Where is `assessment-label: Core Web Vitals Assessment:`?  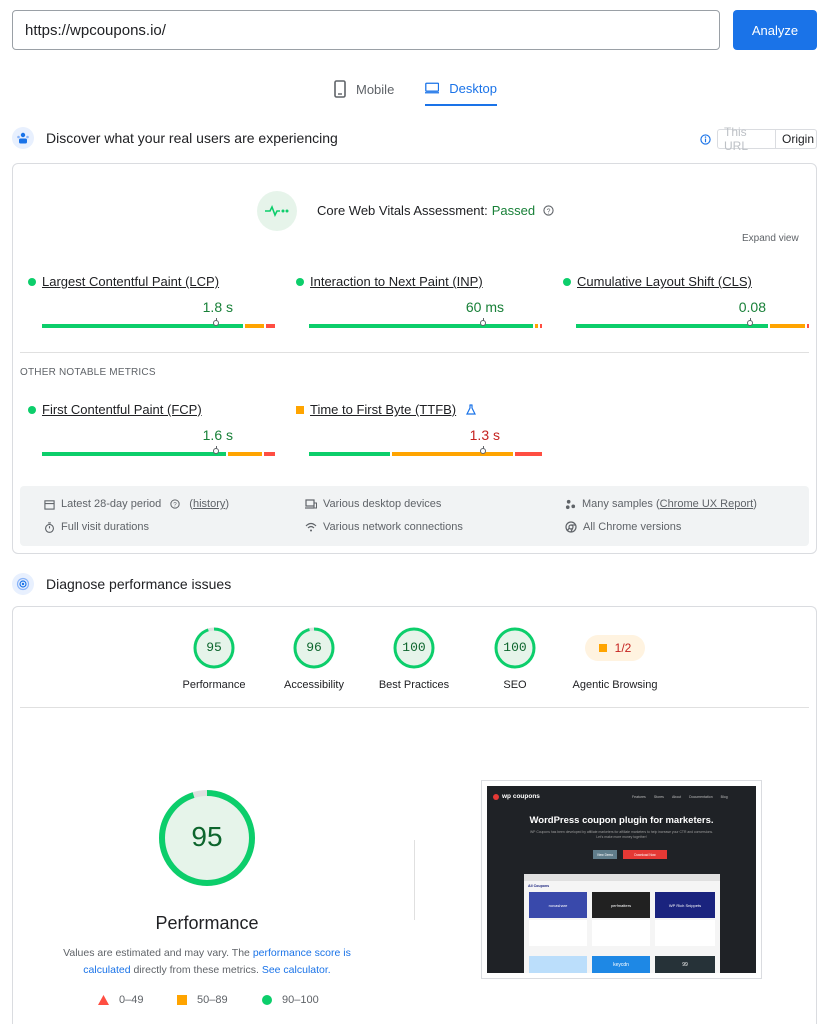 assessment-label: Core Web Vitals Assessment: is located at coordinates (402, 210).